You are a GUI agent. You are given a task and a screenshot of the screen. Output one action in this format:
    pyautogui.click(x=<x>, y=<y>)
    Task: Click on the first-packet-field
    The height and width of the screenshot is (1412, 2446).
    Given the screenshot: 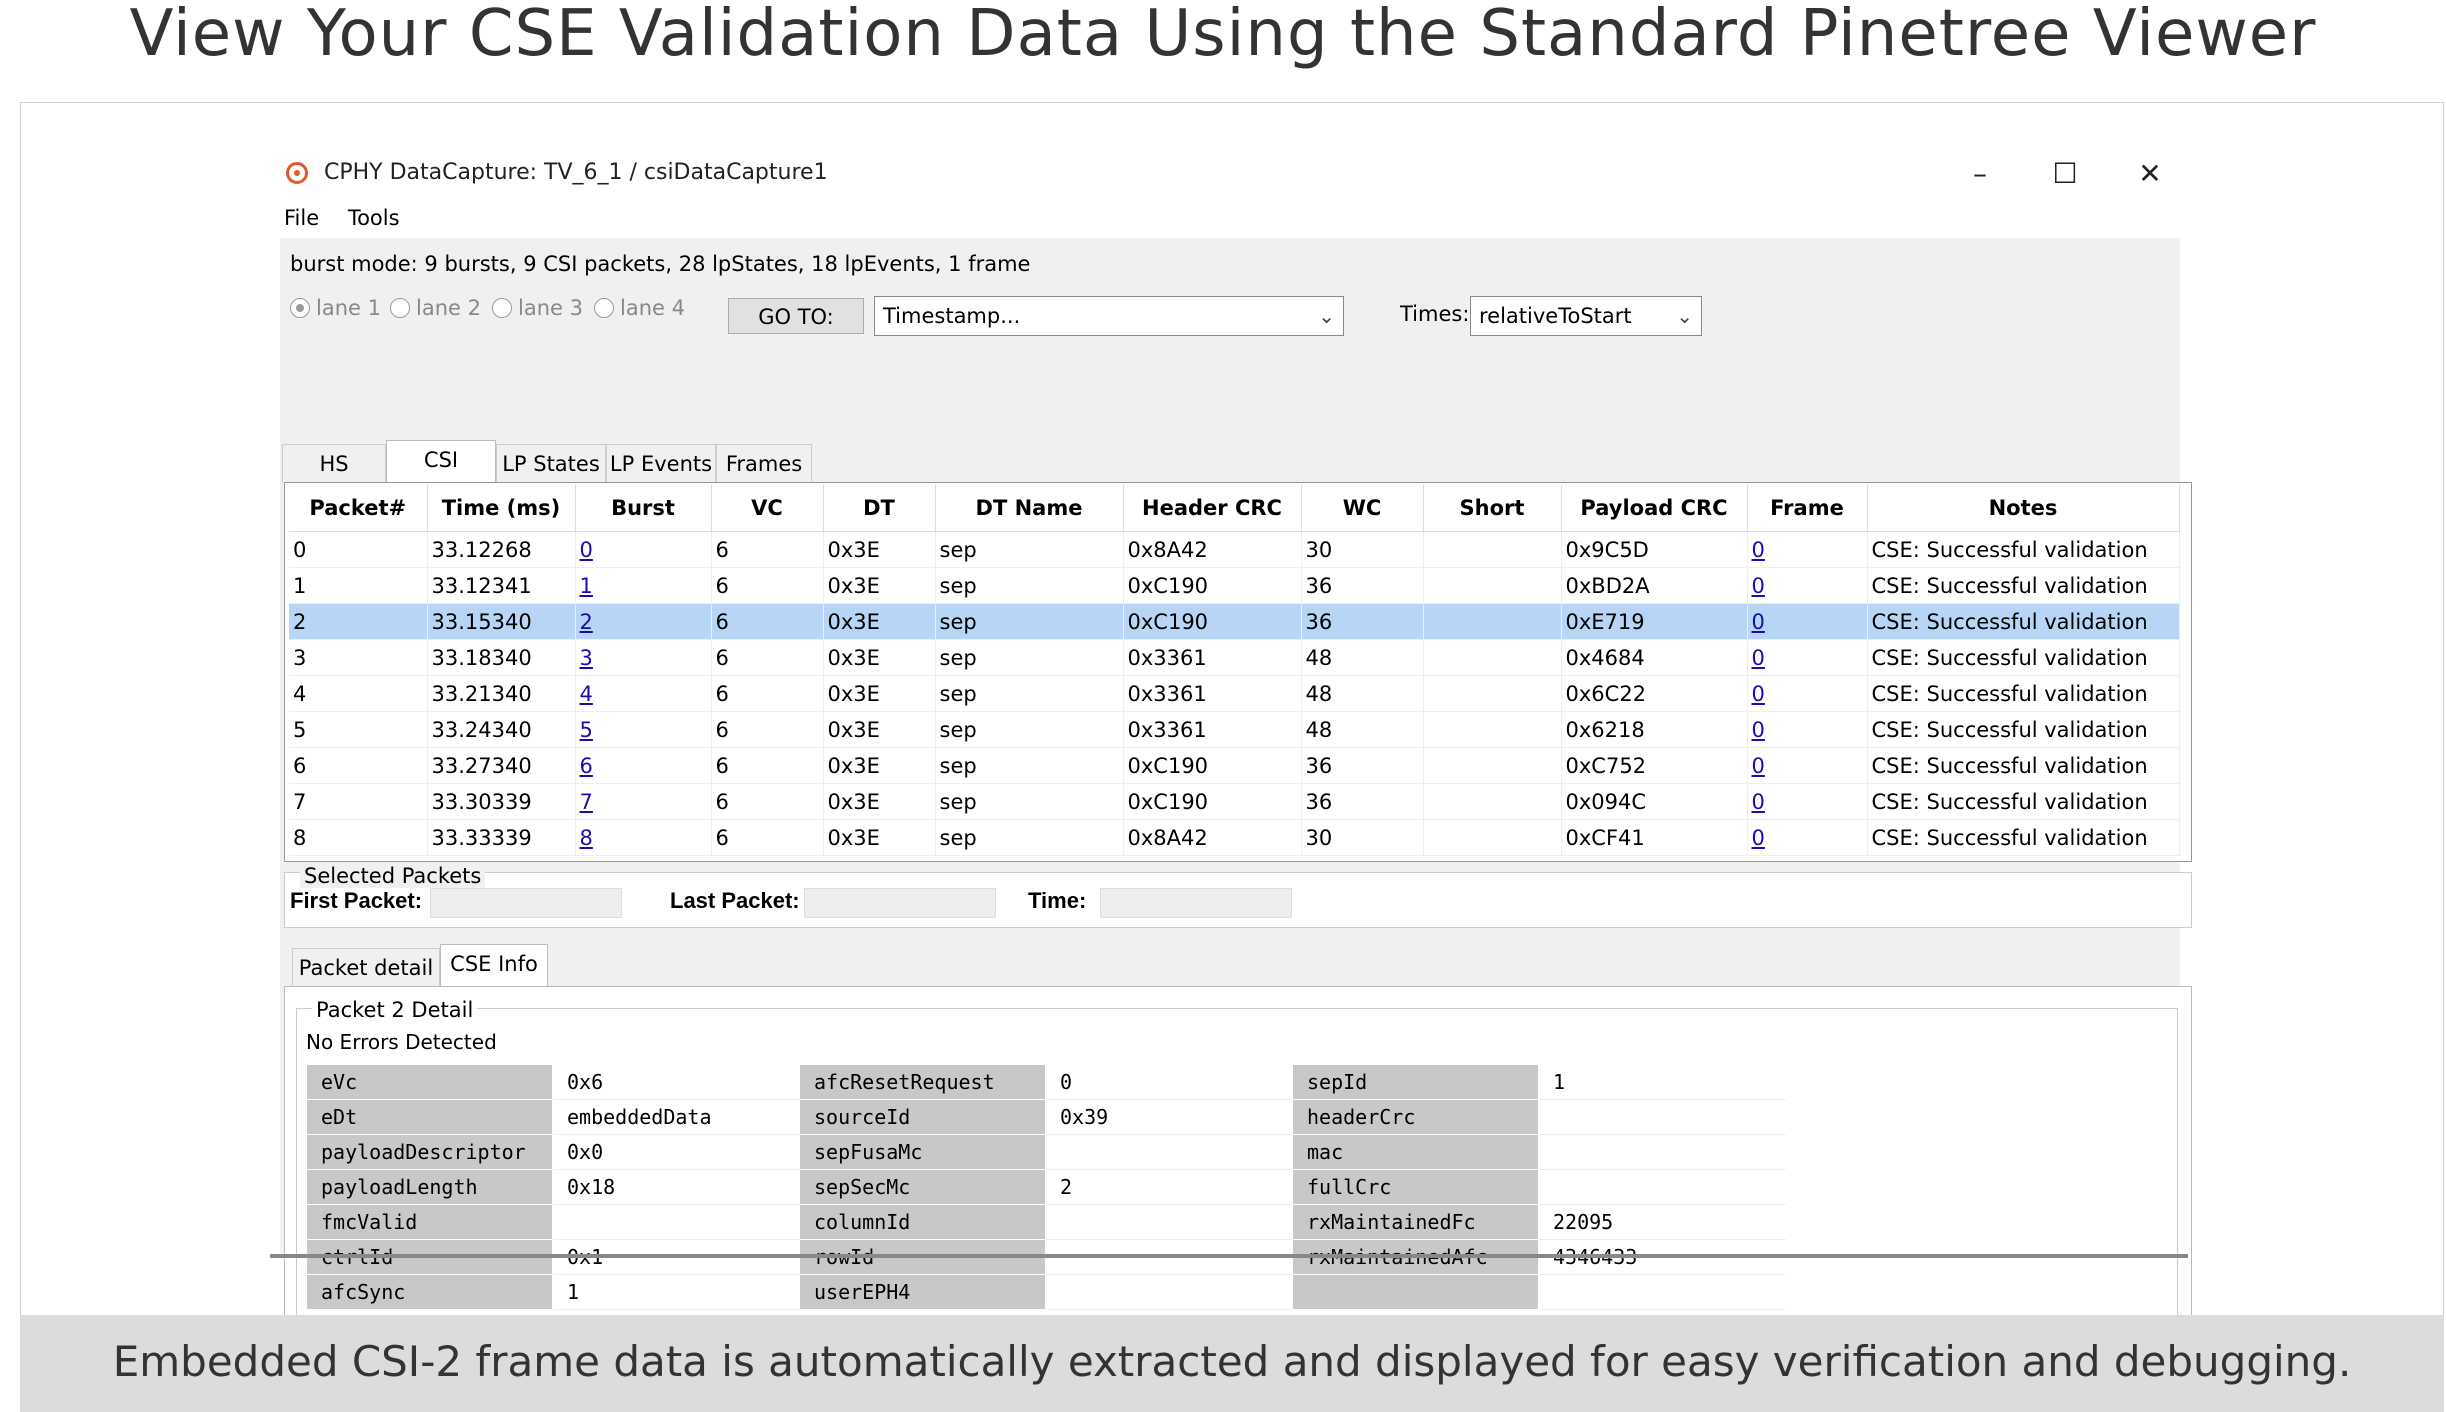 What is the action you would take?
    pyautogui.click(x=526, y=903)
    